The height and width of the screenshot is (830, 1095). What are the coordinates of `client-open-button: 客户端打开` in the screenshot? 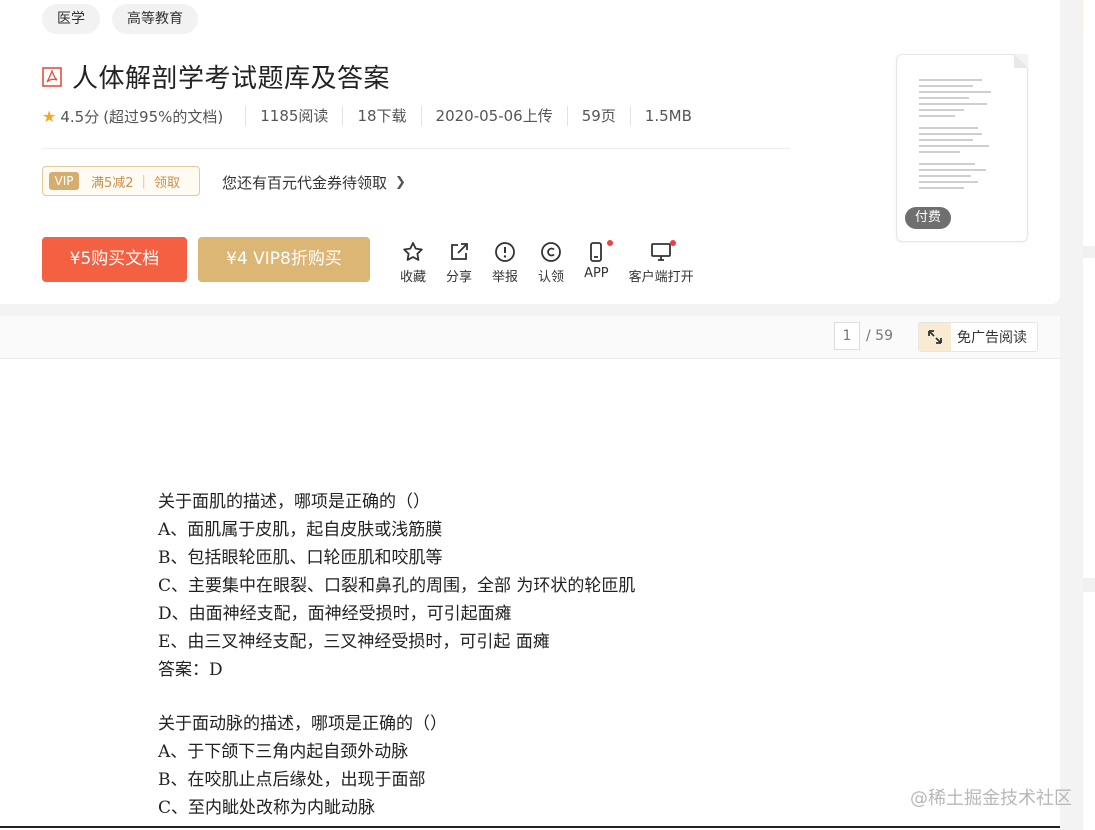 It's located at (661, 262).